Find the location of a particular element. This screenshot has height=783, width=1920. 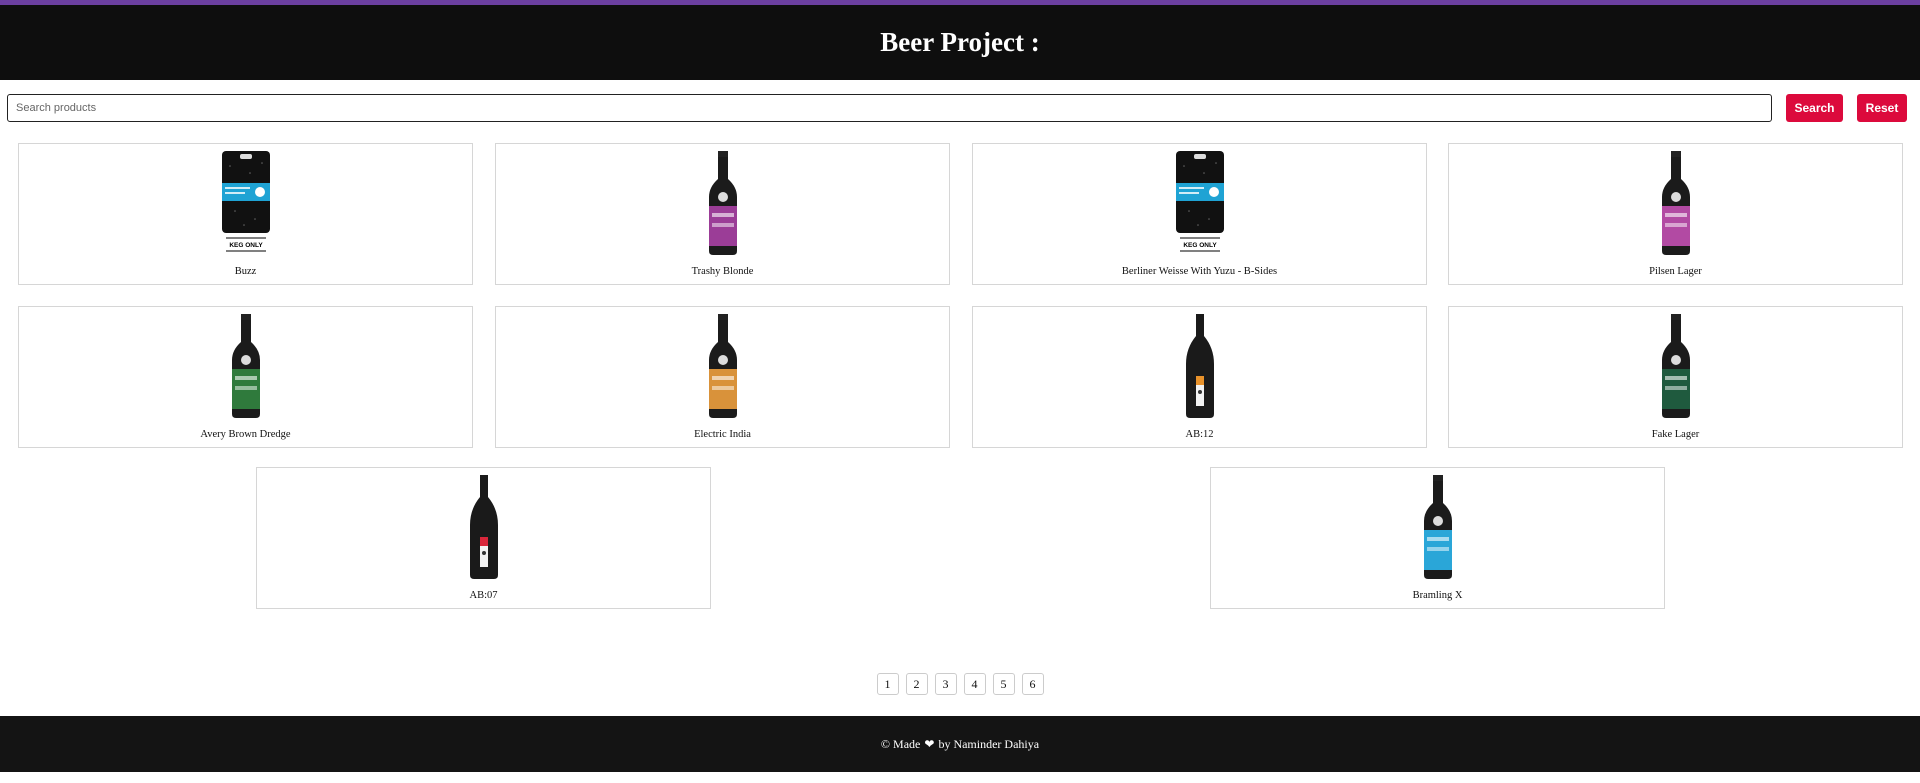

footer-prefix: © Made is located at coordinates (900, 743).